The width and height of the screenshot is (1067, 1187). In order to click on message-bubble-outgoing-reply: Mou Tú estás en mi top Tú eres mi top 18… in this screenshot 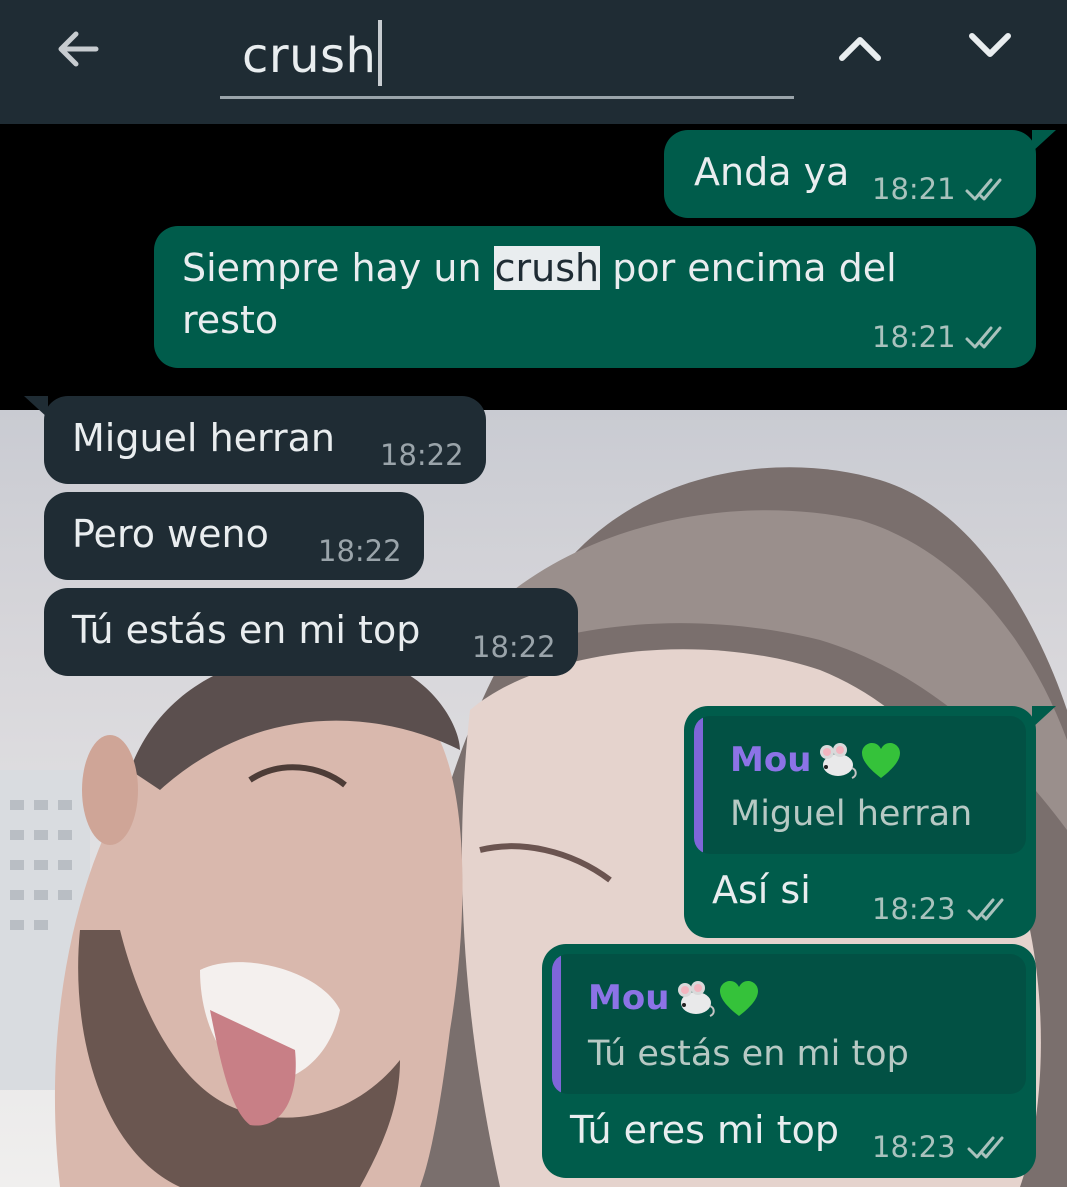, I will do `click(789, 1061)`.